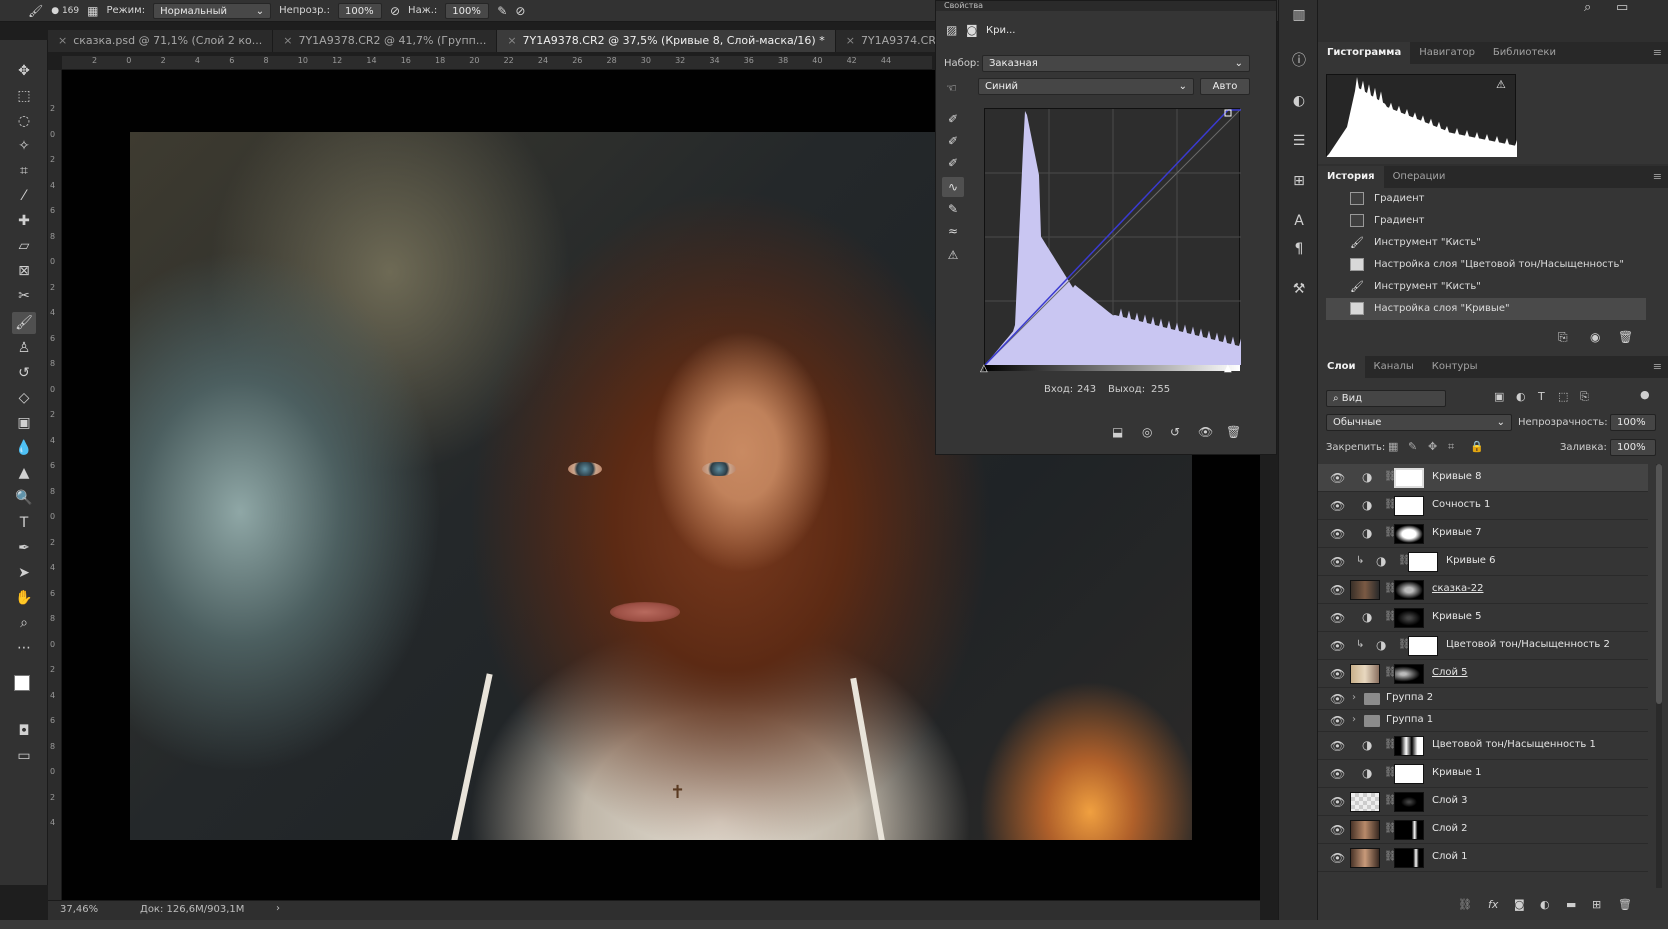 The image size is (1668, 929). Describe the element at coordinates (1483, 699) in the screenshot. I see `layer-group-row: 👁 › Группа 2` at that location.